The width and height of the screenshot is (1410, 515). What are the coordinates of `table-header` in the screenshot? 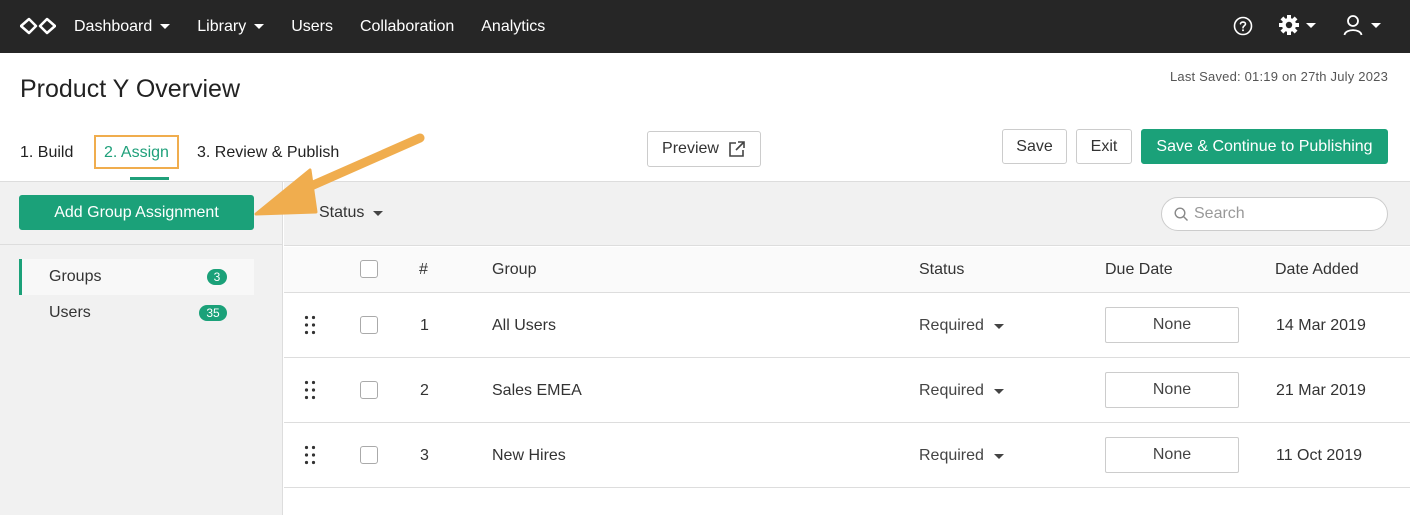 It's located at (847, 270).